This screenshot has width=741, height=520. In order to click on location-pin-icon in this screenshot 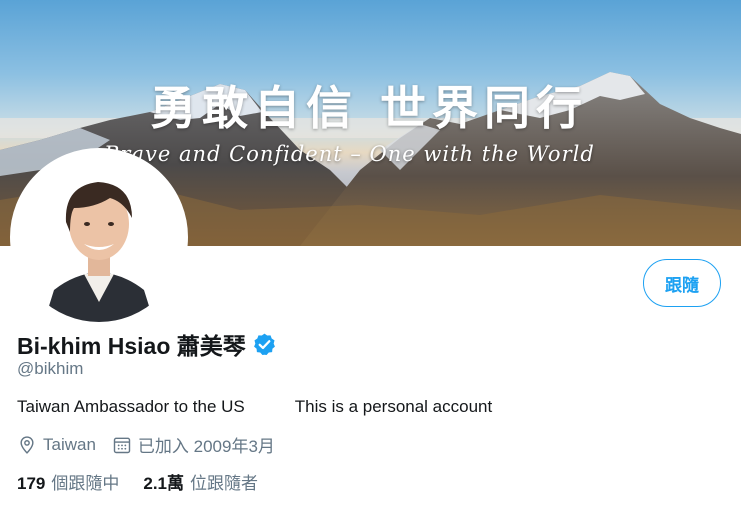, I will do `click(27, 444)`.